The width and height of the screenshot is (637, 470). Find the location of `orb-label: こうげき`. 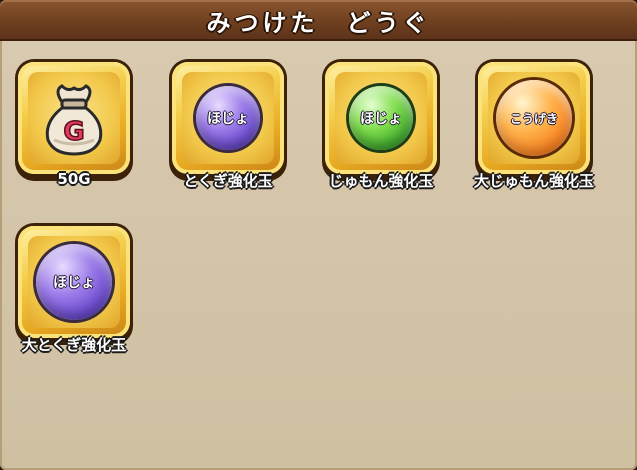

orb-label: こうげき is located at coordinates (533, 118).